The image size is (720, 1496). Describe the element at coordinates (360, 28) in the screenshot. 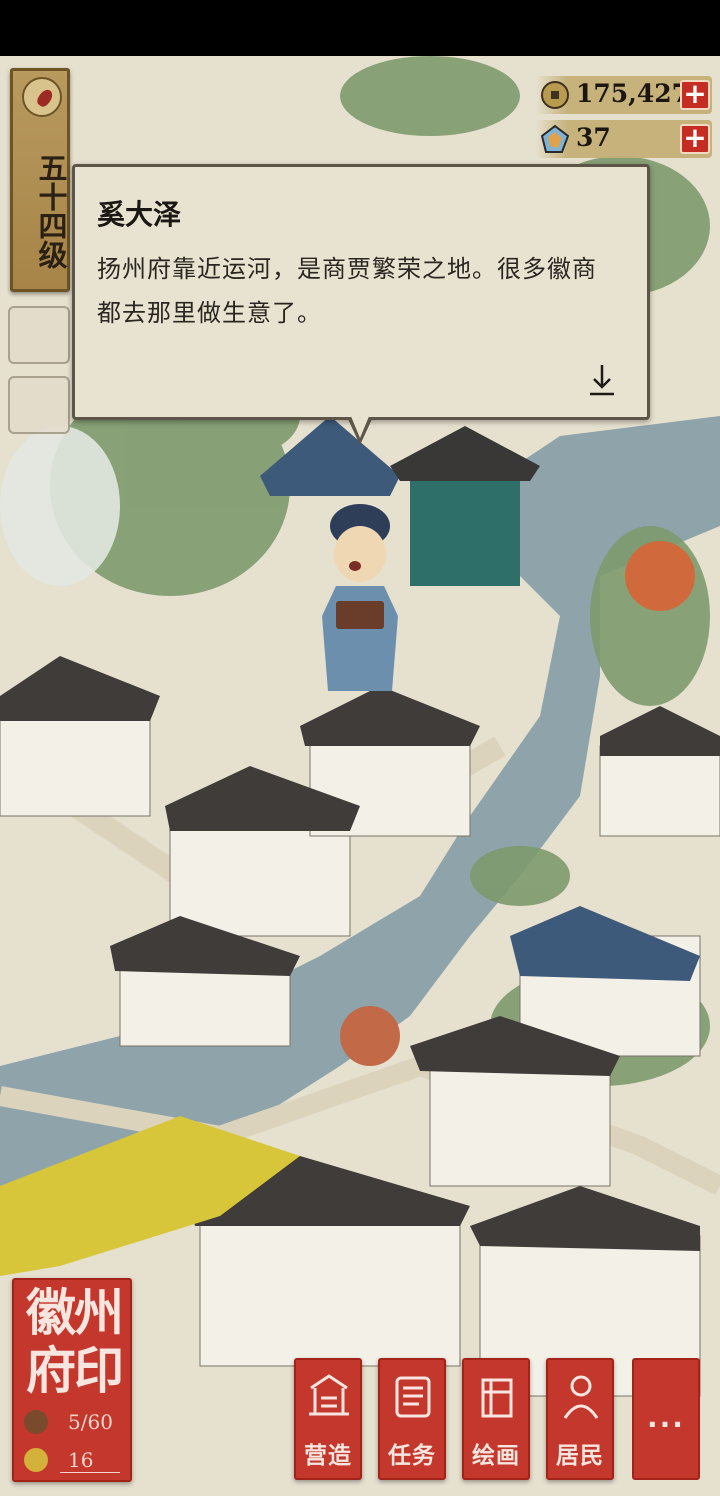

I see `status-bar` at that location.